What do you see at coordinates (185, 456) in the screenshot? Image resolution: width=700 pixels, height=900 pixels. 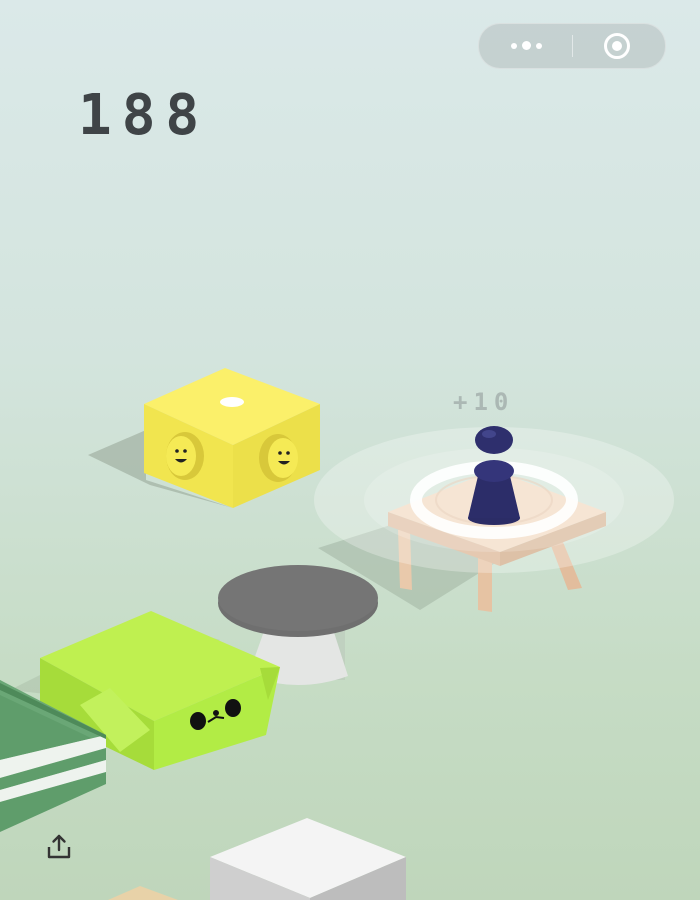 I see `smiley-face-icon` at bounding box center [185, 456].